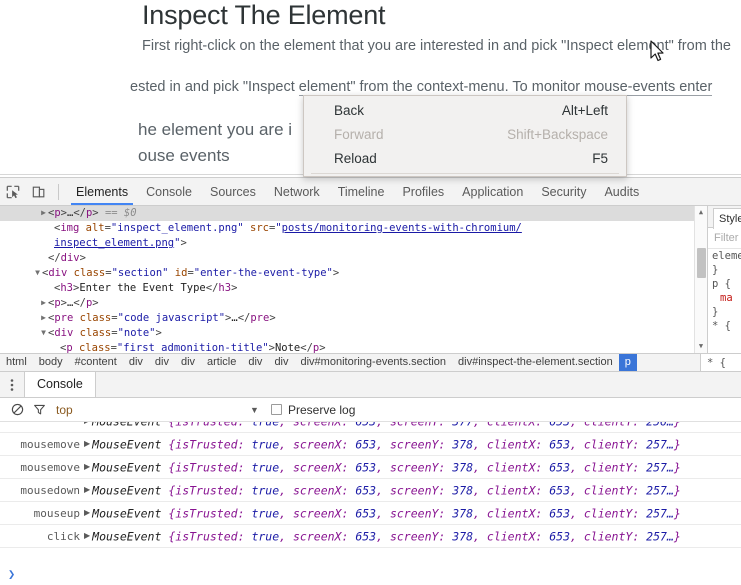 The width and height of the screenshot is (741, 585). I want to click on styles-sidebar: Styles Filter element} p {ma} * {, so click(724, 279).